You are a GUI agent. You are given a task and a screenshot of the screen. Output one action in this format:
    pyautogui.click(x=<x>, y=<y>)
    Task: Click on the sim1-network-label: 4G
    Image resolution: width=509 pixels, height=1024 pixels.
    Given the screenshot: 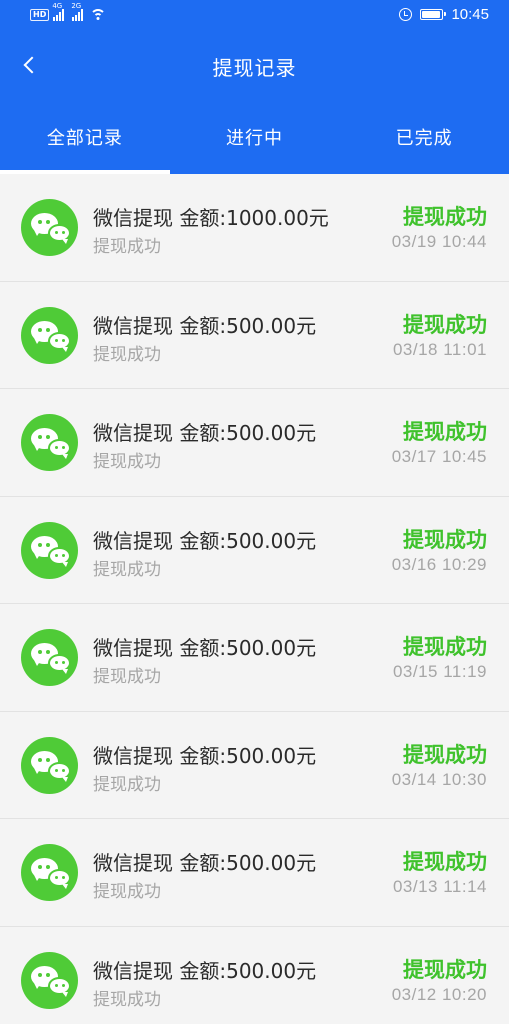 What is the action you would take?
    pyautogui.click(x=57, y=6)
    